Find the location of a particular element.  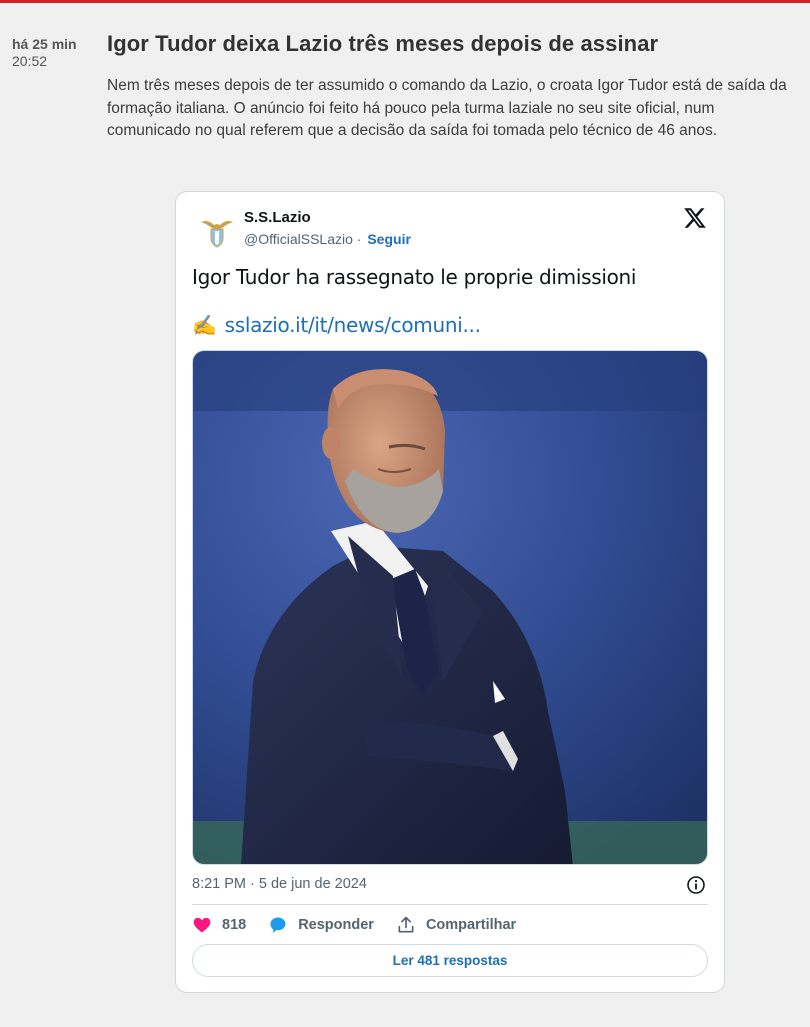

time-relative: há 25 min is located at coordinates (44, 44).